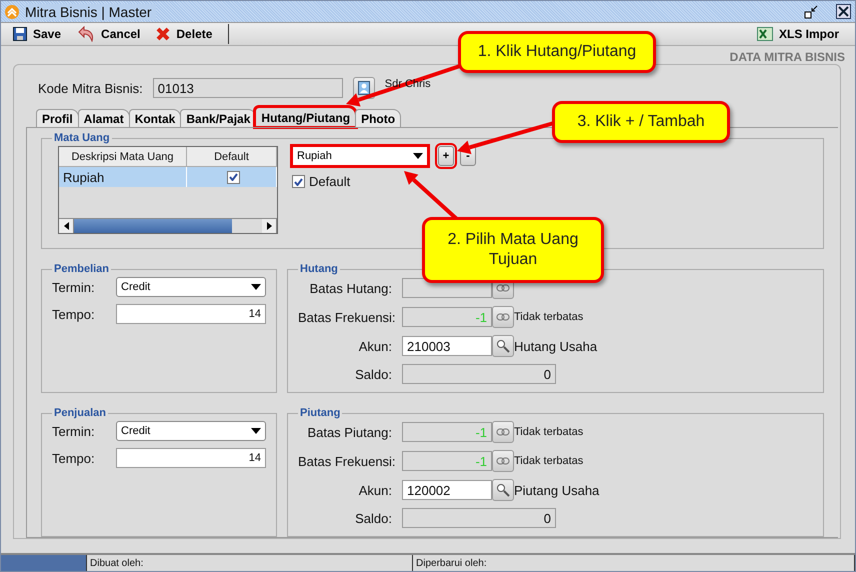 Image resolution: width=856 pixels, height=572 pixels. I want to click on save-button: Save, so click(39, 34).